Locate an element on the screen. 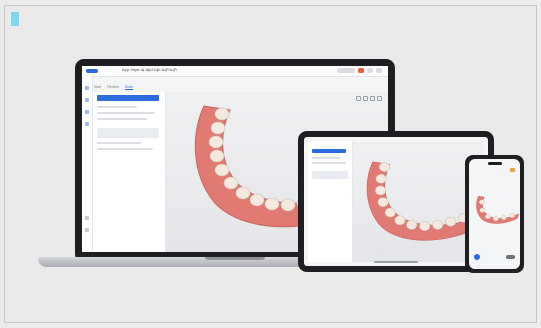  alert-badge is located at coordinates (361, 70).